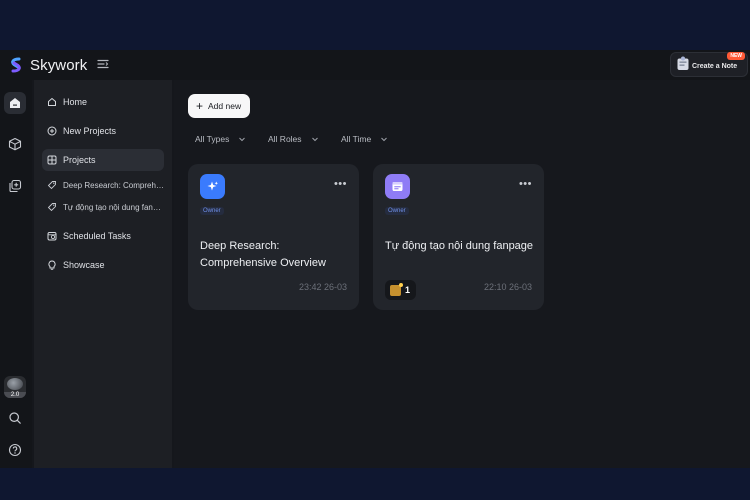 The height and width of the screenshot is (500, 750). I want to click on project-title: Deep Research: Comprehensive Overview, so click(263, 254).